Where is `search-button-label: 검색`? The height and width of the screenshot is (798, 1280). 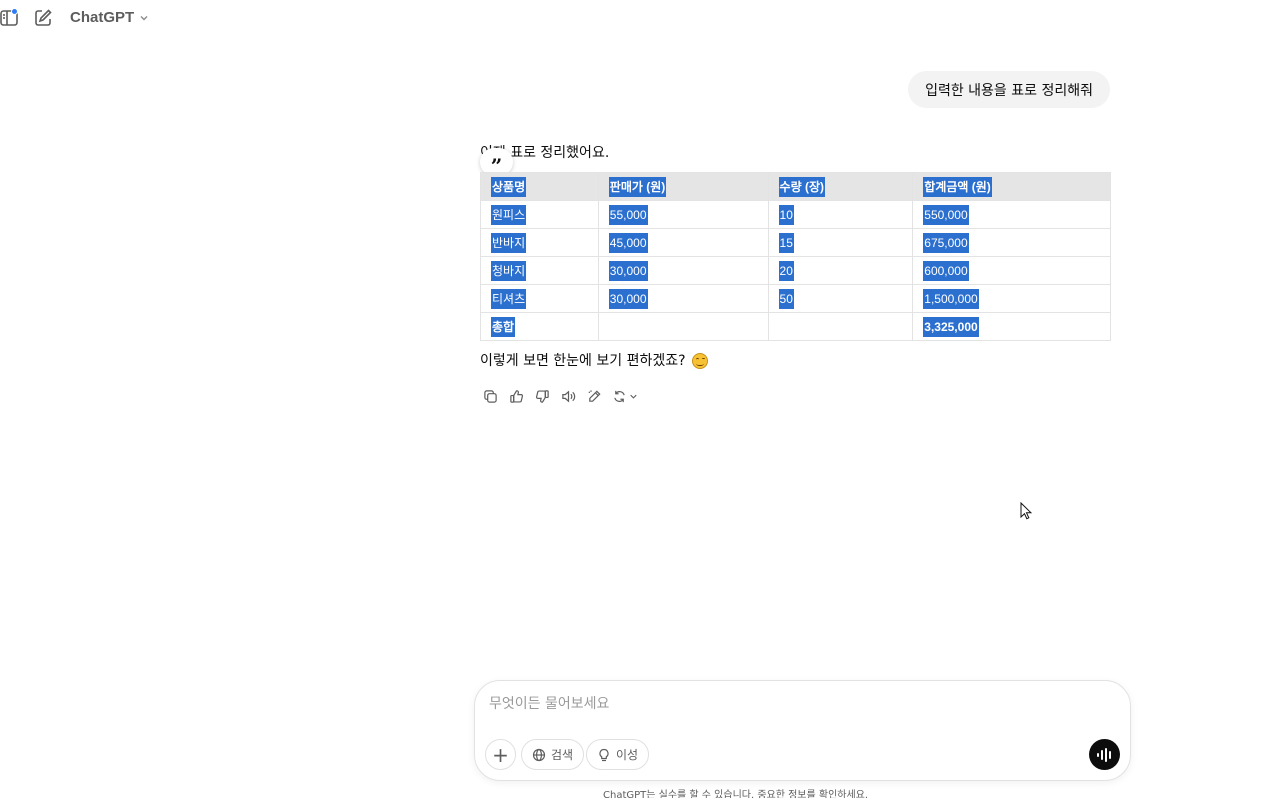
search-button-label: 검색 is located at coordinates (562, 755).